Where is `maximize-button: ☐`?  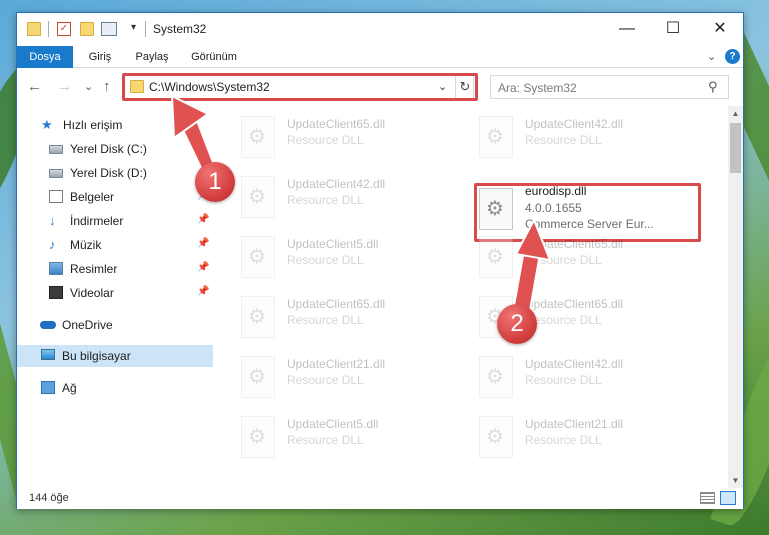 maximize-button: ☐ is located at coordinates (673, 29).